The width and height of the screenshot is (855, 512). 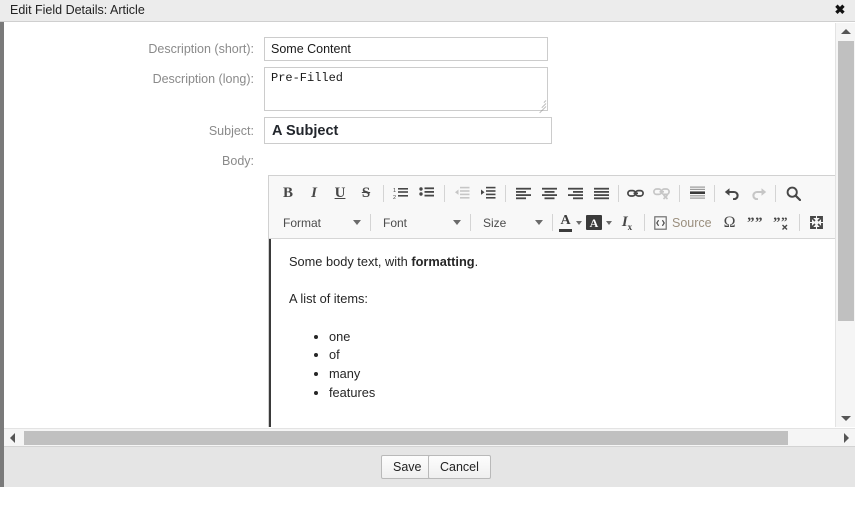 I want to click on scroll-up-arrow-icon, so click(x=845, y=31).